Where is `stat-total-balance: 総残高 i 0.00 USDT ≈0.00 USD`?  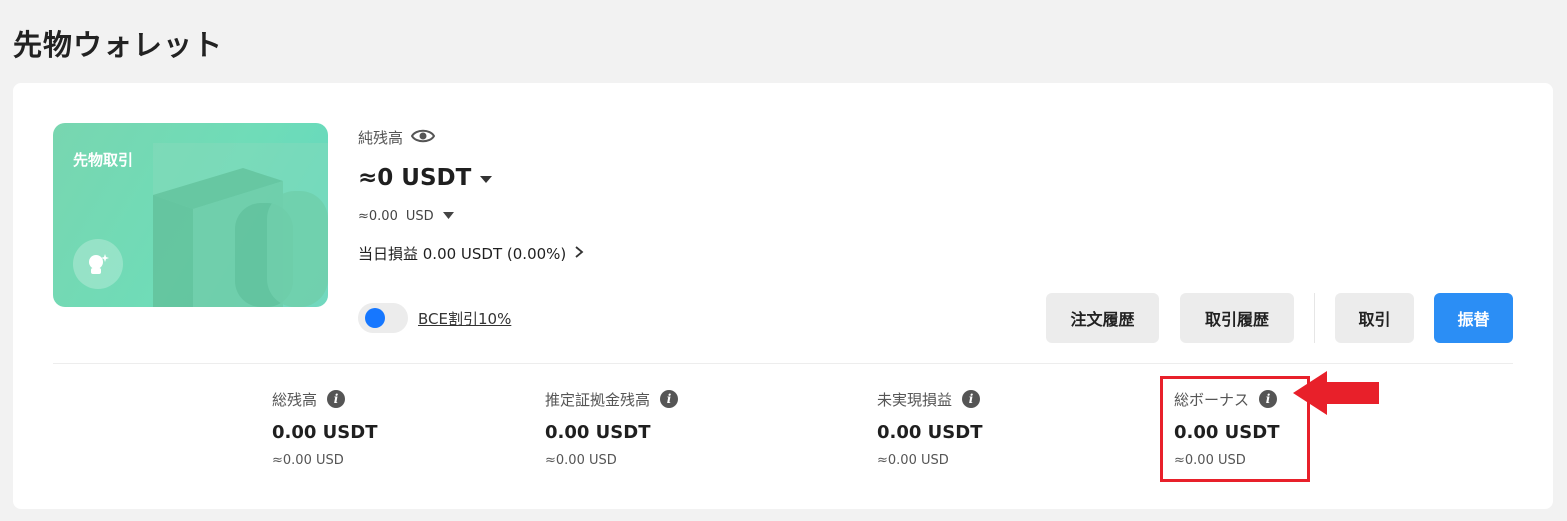 stat-total-balance: 総残高 i 0.00 USDT ≈0.00 USD is located at coordinates (324, 428).